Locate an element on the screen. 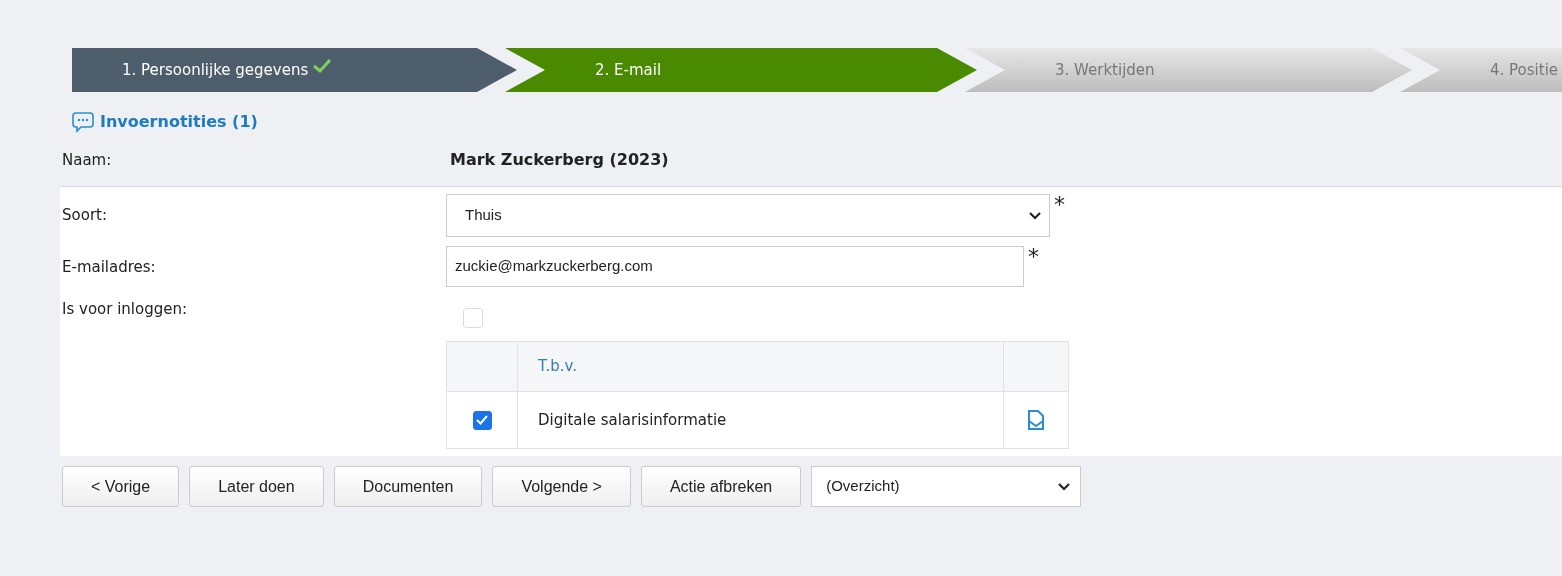 The image size is (1562, 576). notes-link: Invoernotities (1) is located at coordinates (179, 122).